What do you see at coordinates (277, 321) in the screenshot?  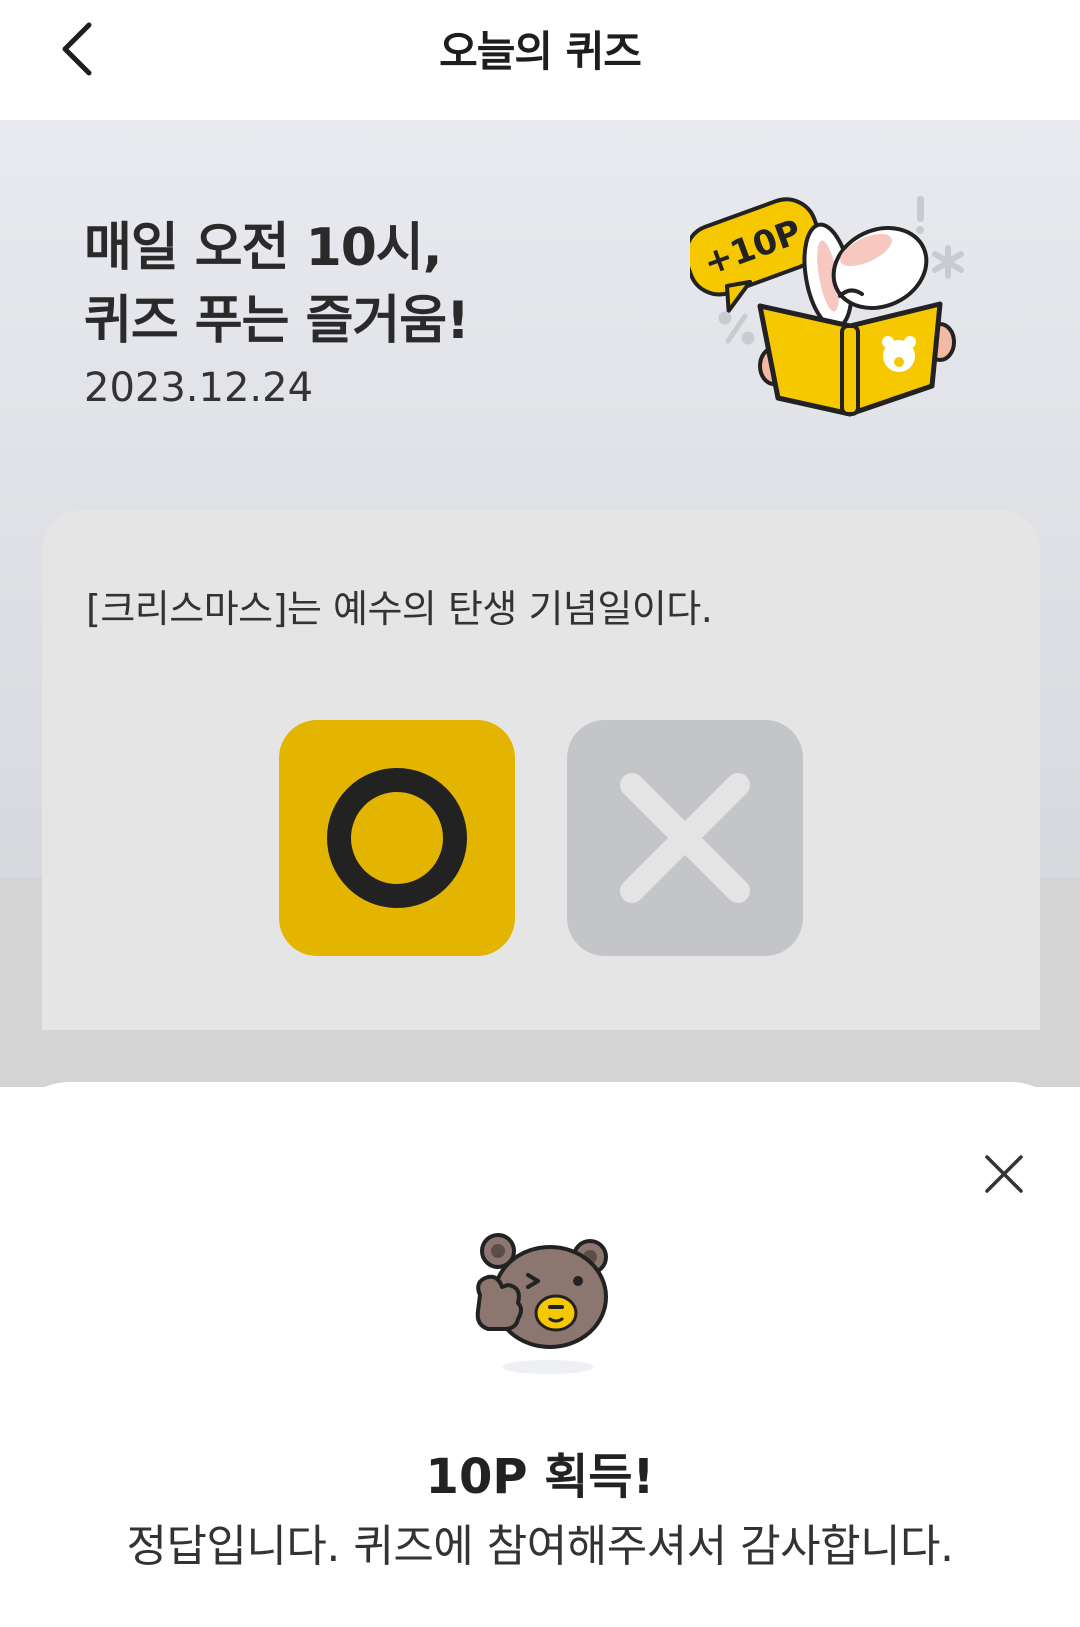 I see `promo-headline-line2: 퀴즈 푸는 즐거움!` at bounding box center [277, 321].